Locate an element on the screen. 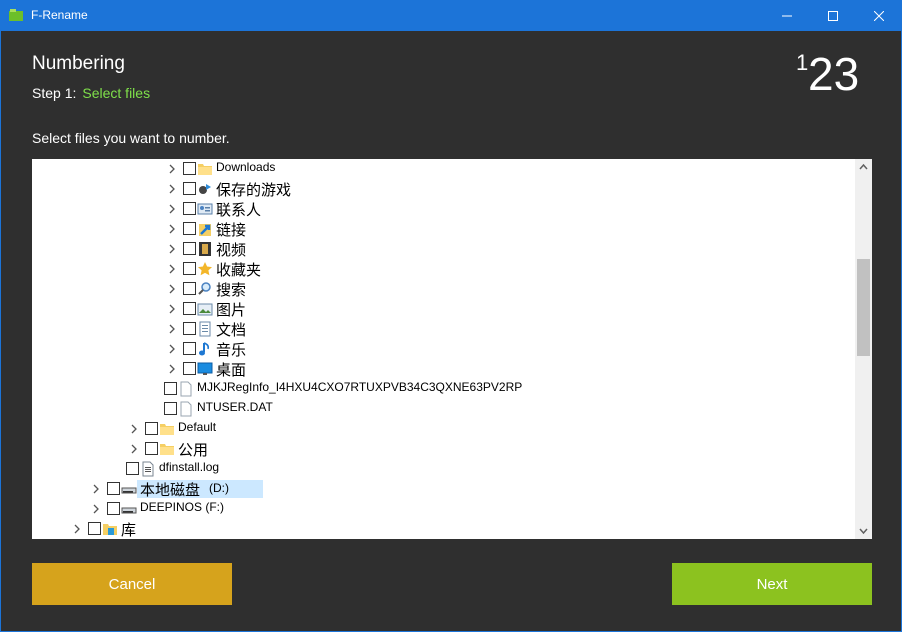 This screenshot has height=632, width=902. tree-row: DEEPINOS (F:) is located at coordinates (442, 509).